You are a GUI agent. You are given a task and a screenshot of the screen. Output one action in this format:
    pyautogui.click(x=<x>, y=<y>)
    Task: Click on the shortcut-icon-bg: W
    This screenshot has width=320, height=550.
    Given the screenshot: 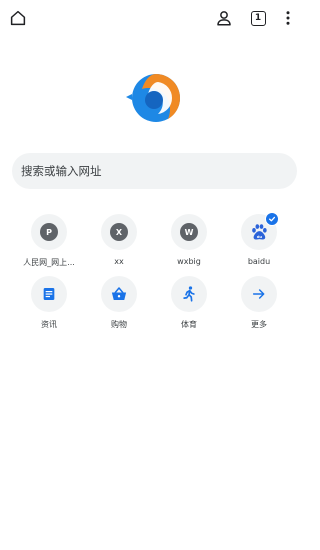 What is the action you would take?
    pyautogui.click(x=189, y=232)
    